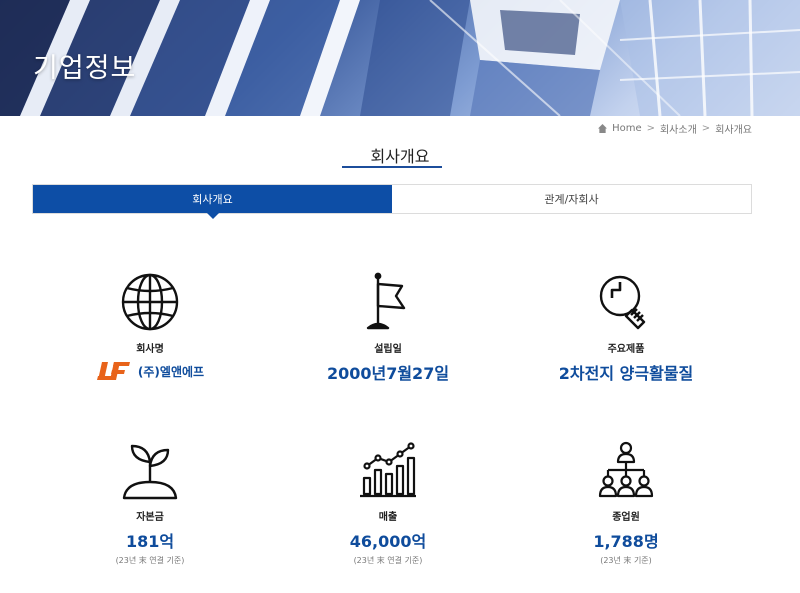 The height and width of the screenshot is (593, 800). I want to click on sprout-icon, so click(150, 472).